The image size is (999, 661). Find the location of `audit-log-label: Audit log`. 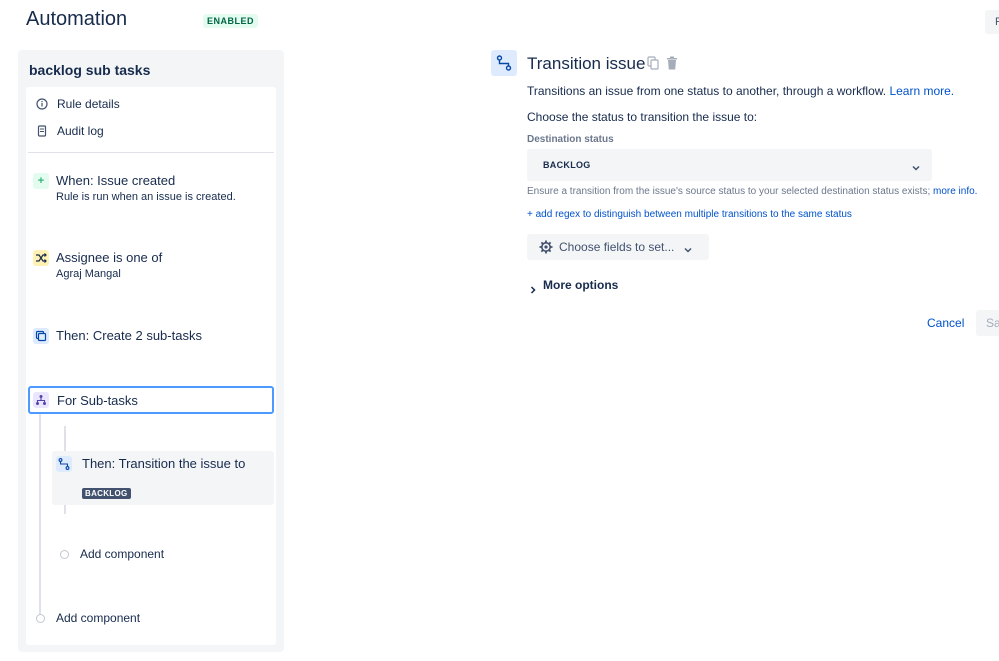

audit-log-label: Audit log is located at coordinates (80, 131).